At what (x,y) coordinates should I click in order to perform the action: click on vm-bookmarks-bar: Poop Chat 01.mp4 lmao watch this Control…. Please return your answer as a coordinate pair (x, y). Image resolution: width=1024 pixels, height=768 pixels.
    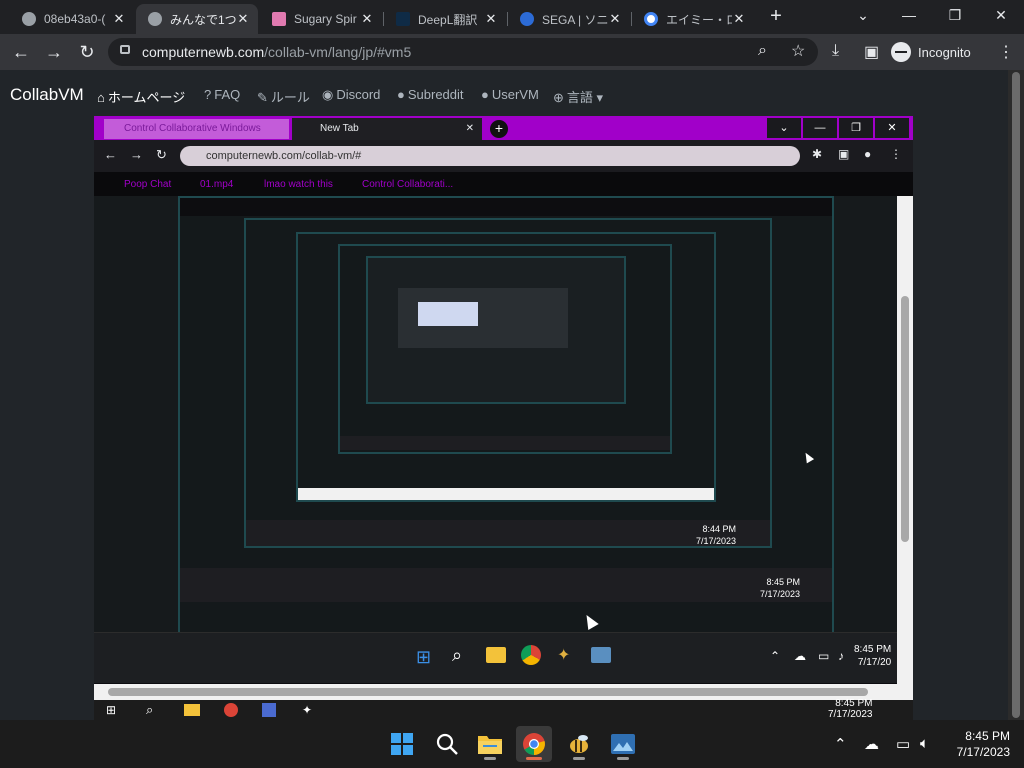
    Looking at the image, I should click on (503, 184).